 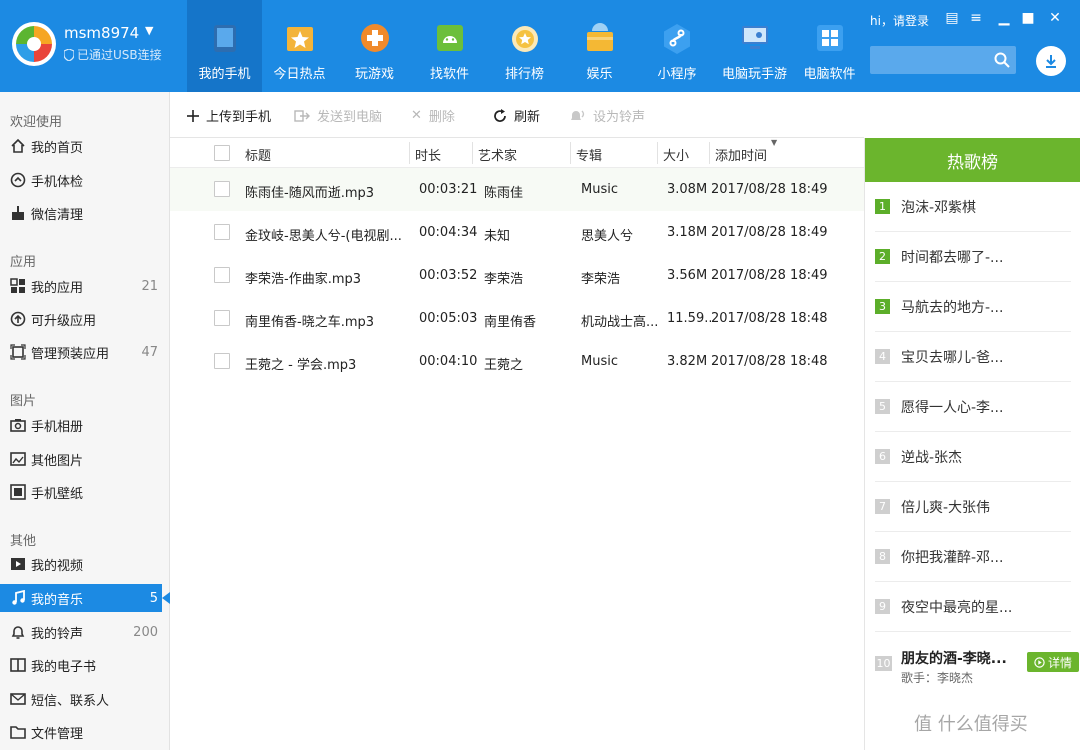 What do you see at coordinates (599, 46) in the screenshot?
I see `nav-entertainment: 娱乐` at bounding box center [599, 46].